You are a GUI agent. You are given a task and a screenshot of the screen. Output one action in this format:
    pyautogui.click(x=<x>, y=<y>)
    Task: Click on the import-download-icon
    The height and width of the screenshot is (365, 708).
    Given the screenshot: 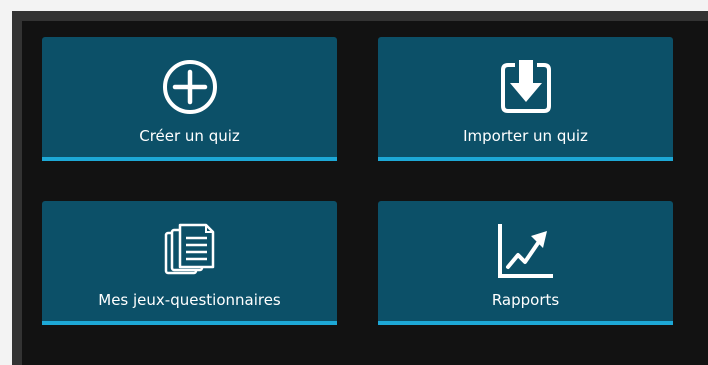 What is the action you would take?
    pyautogui.click(x=526, y=87)
    